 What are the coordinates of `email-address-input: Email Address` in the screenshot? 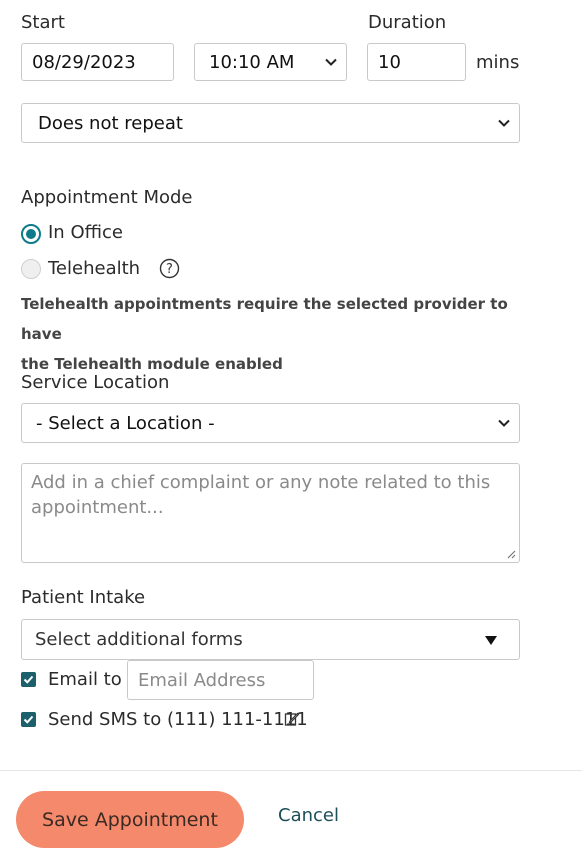 It's located at (220, 680).